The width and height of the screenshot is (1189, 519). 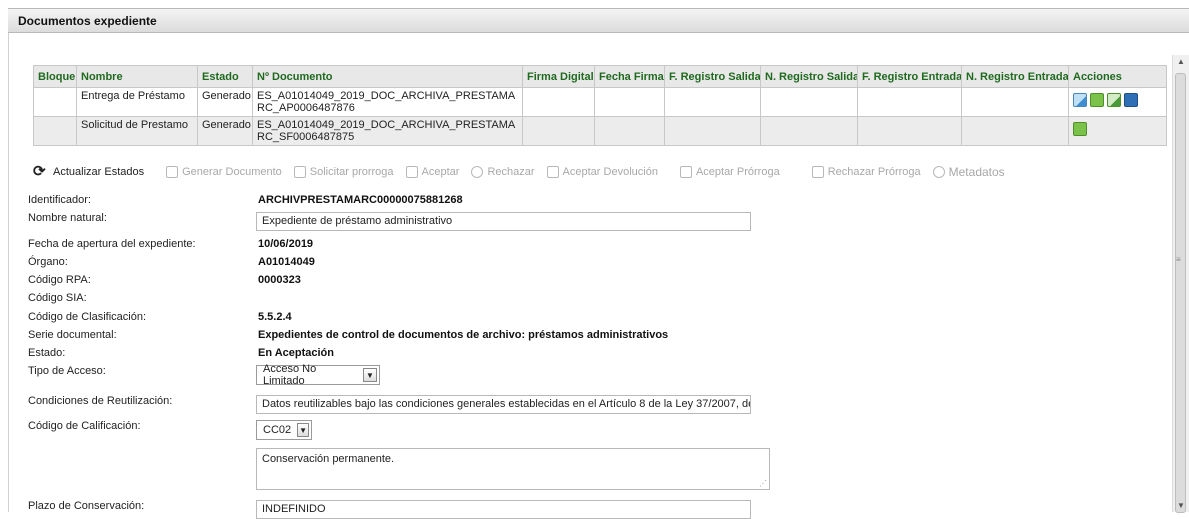 What do you see at coordinates (809, 76) in the screenshot?
I see `col-n-reg-salida: N. Registro Salida` at bounding box center [809, 76].